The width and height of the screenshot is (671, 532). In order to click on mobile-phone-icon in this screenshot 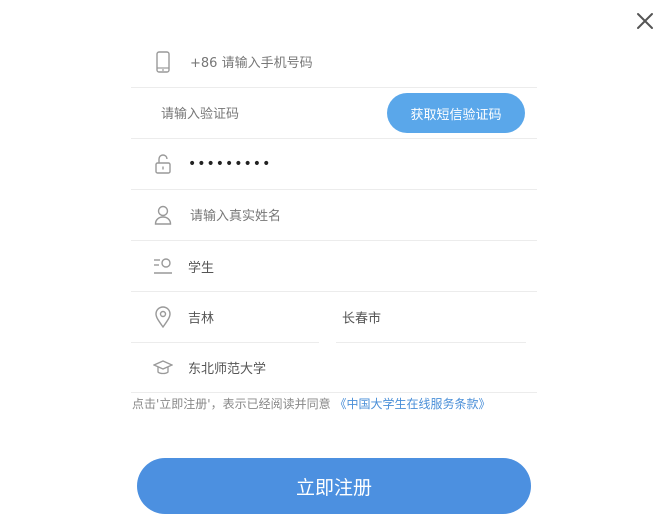, I will do `click(163, 62)`.